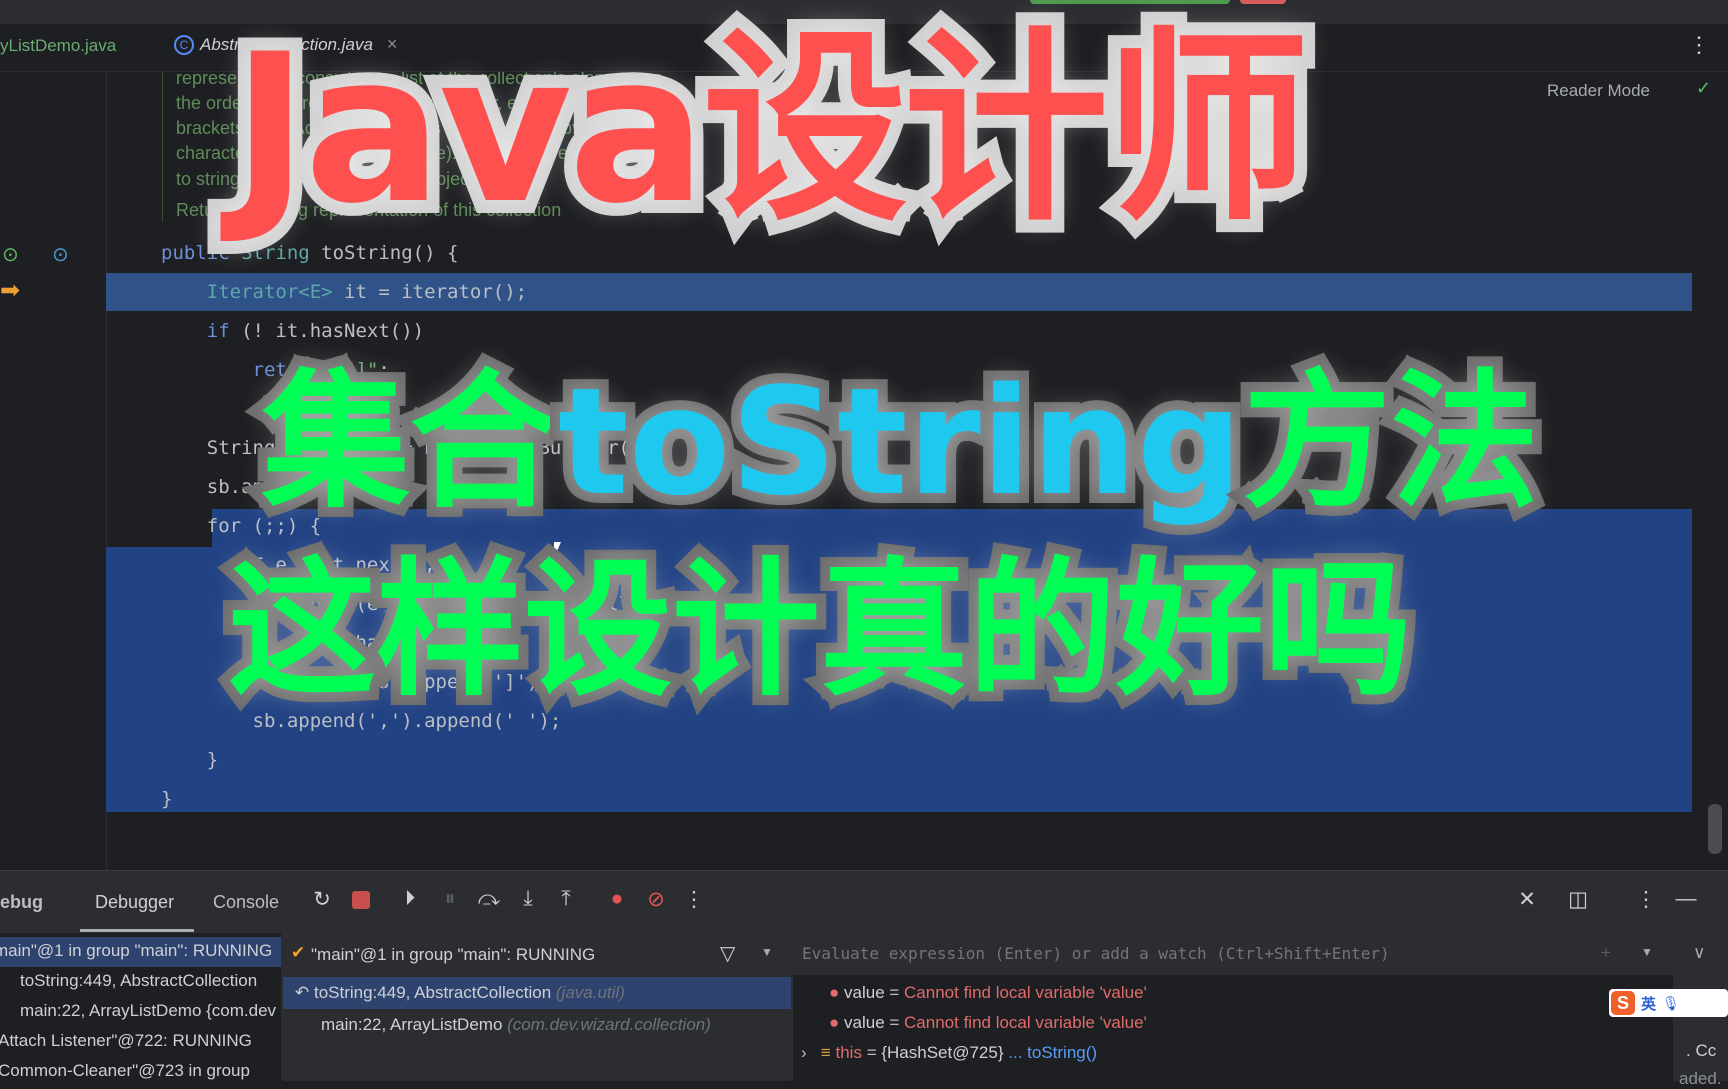 The height and width of the screenshot is (1089, 1728). I want to click on tab-arraylistdemo: yListDemo.java, so click(58, 46).